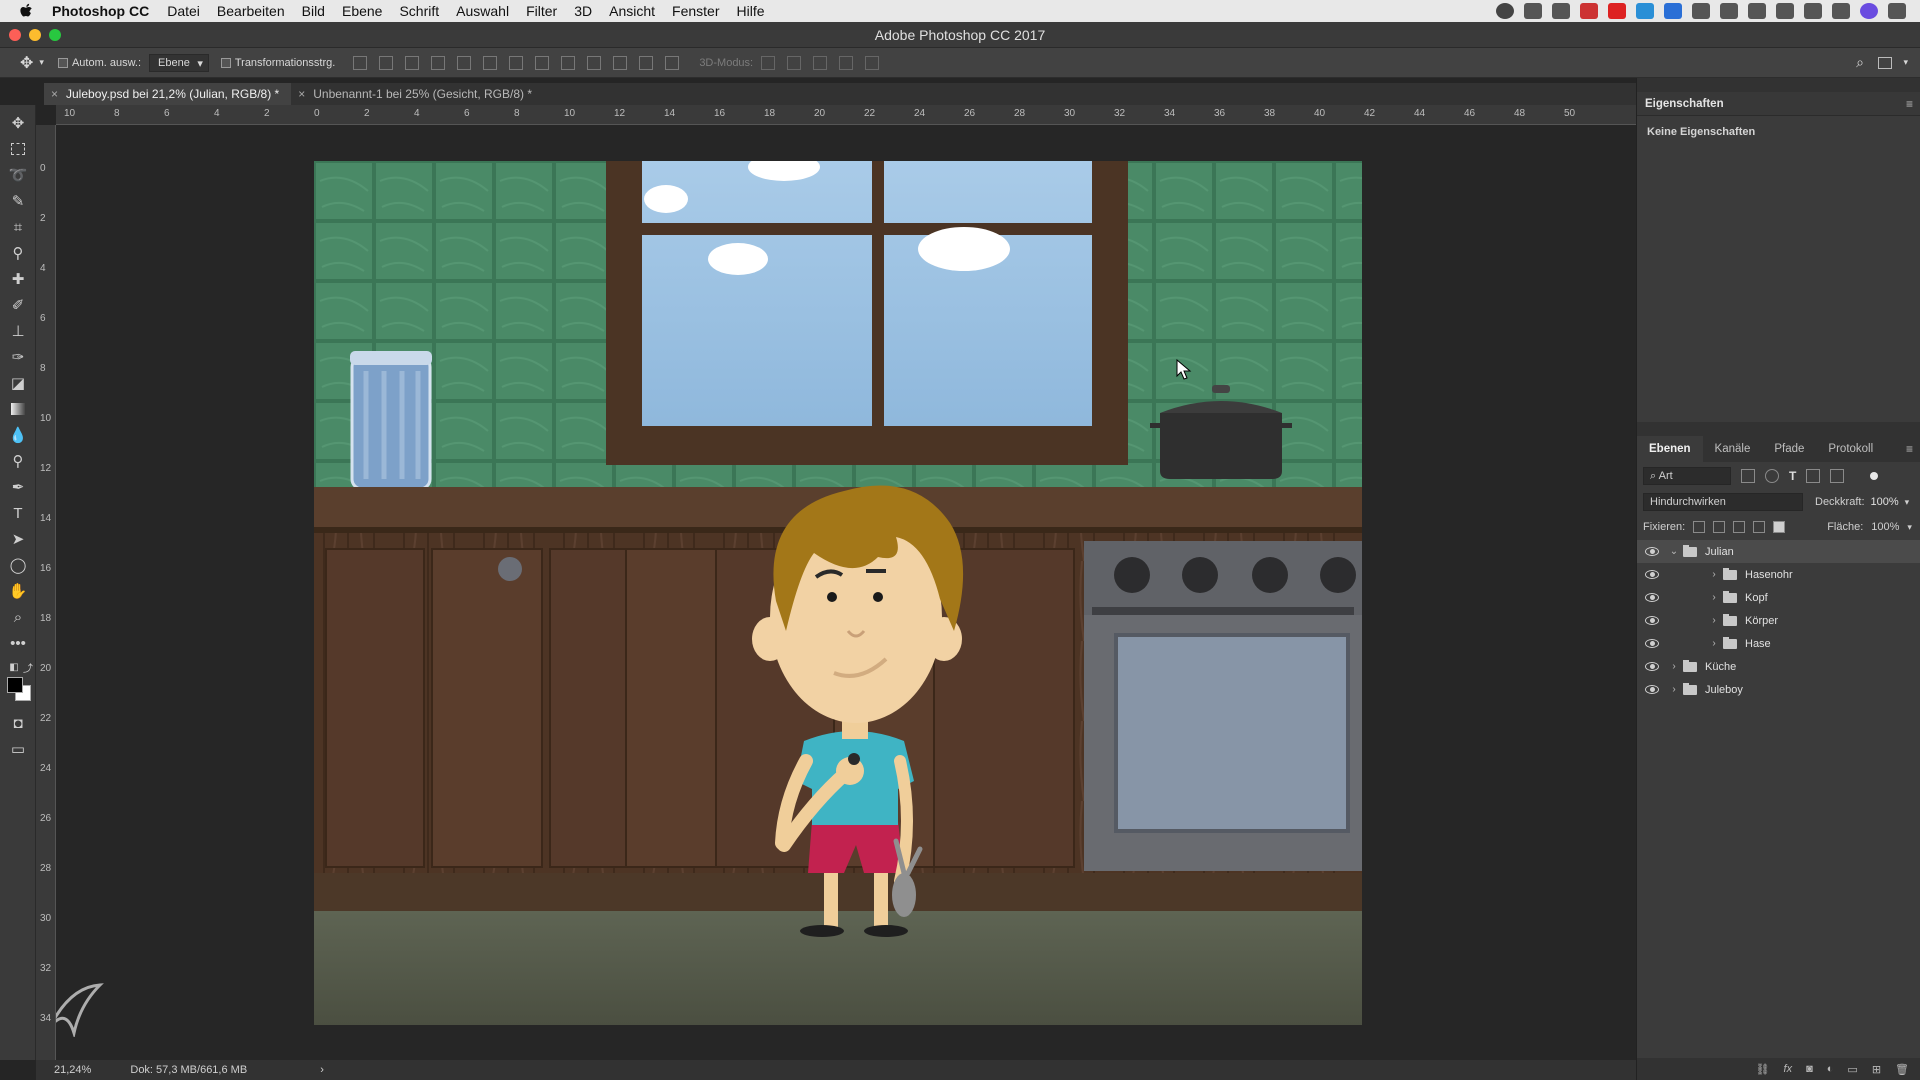  I want to click on time-machine-icon, so click(1757, 11).